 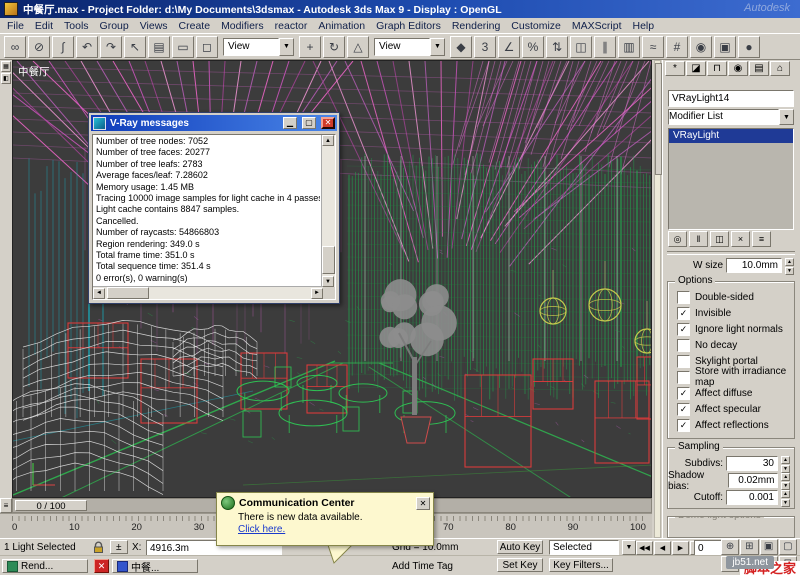 What do you see at coordinates (717, 68) in the screenshot?
I see `hierarchy-tab: ⊓` at bounding box center [717, 68].